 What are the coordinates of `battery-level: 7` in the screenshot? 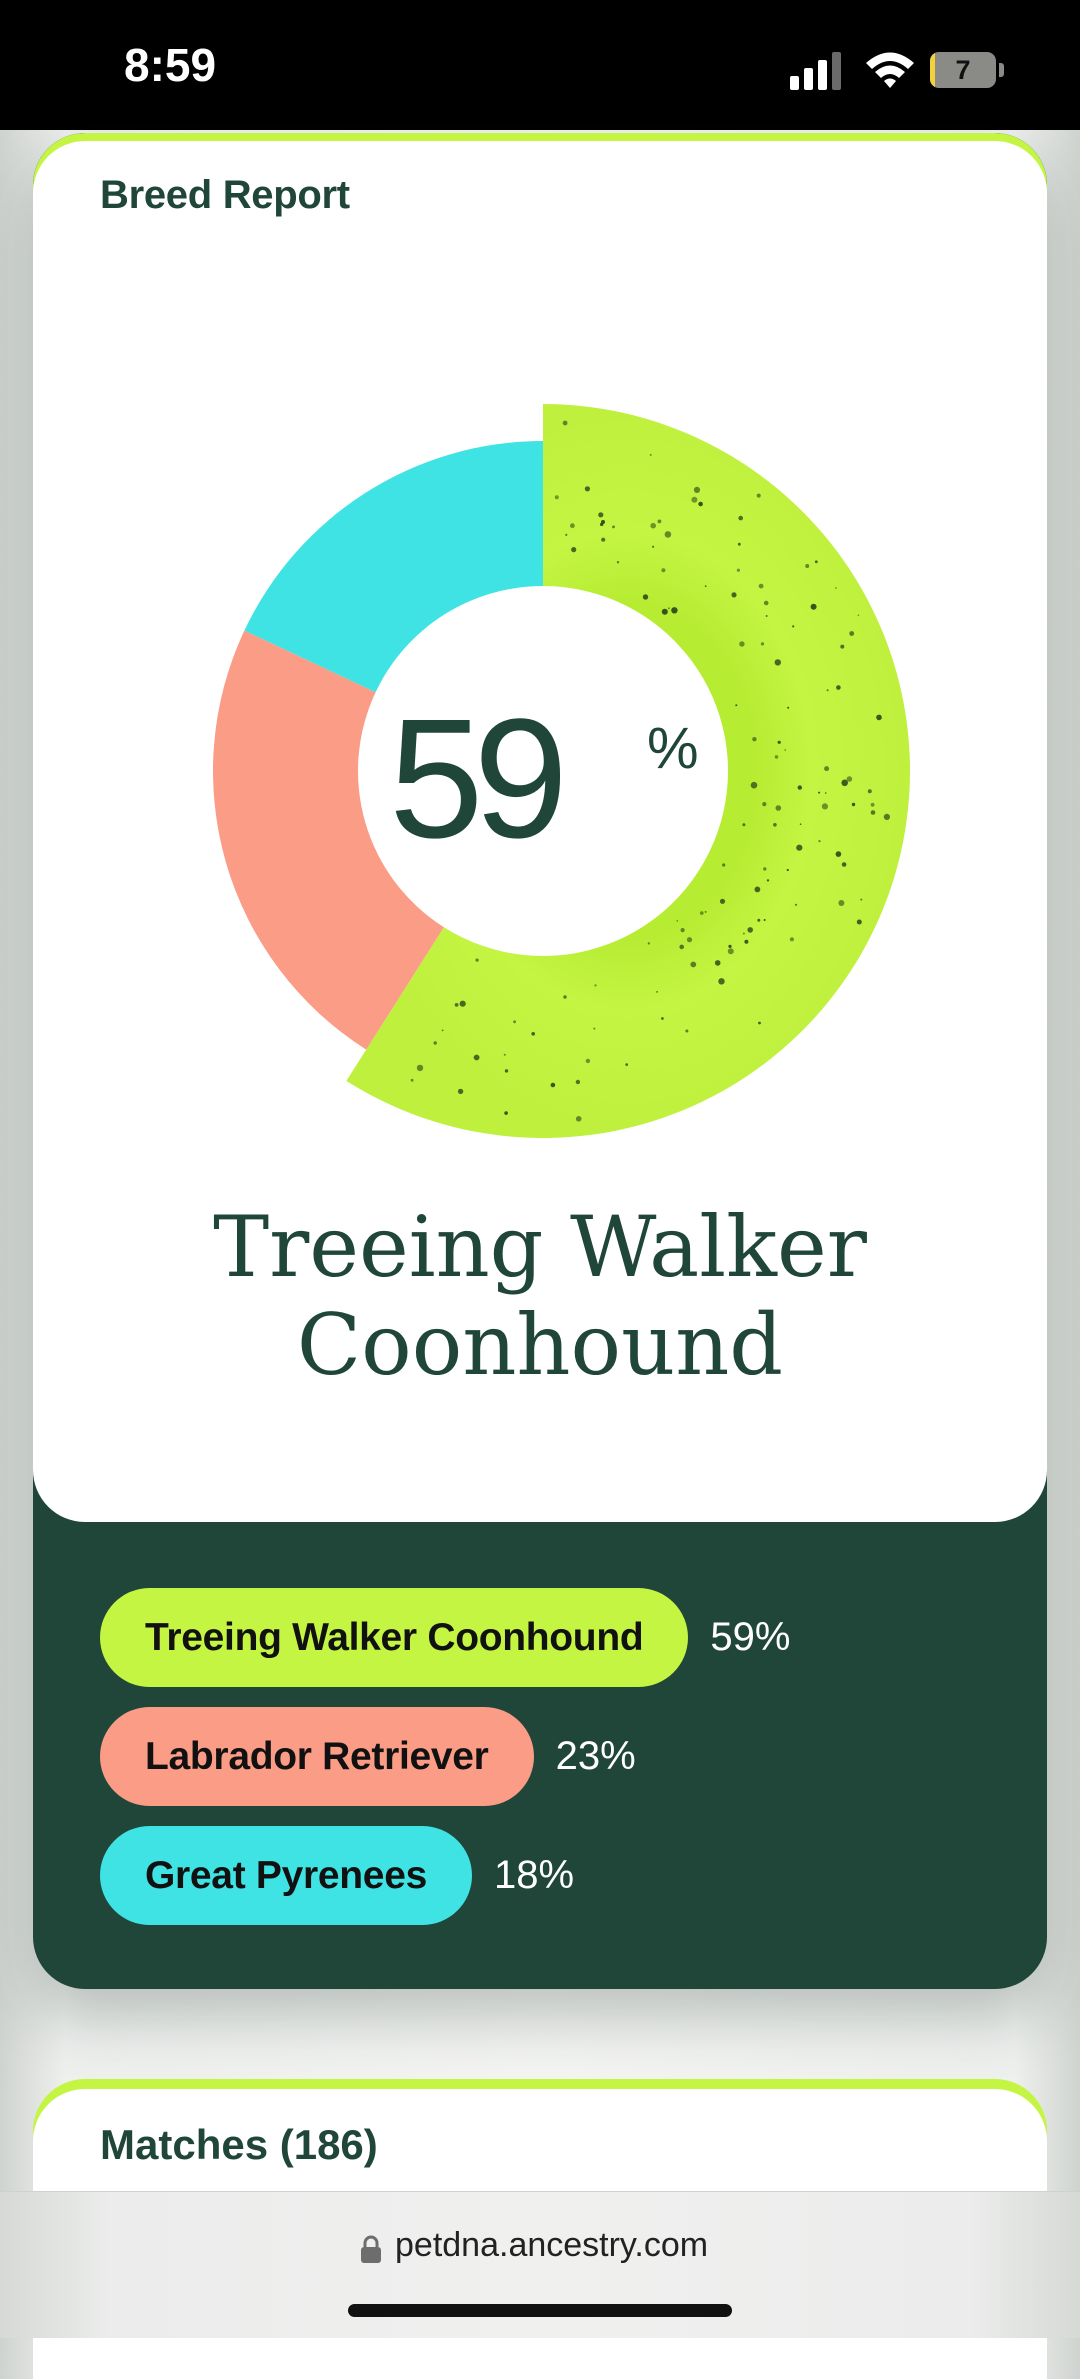 It's located at (963, 70).